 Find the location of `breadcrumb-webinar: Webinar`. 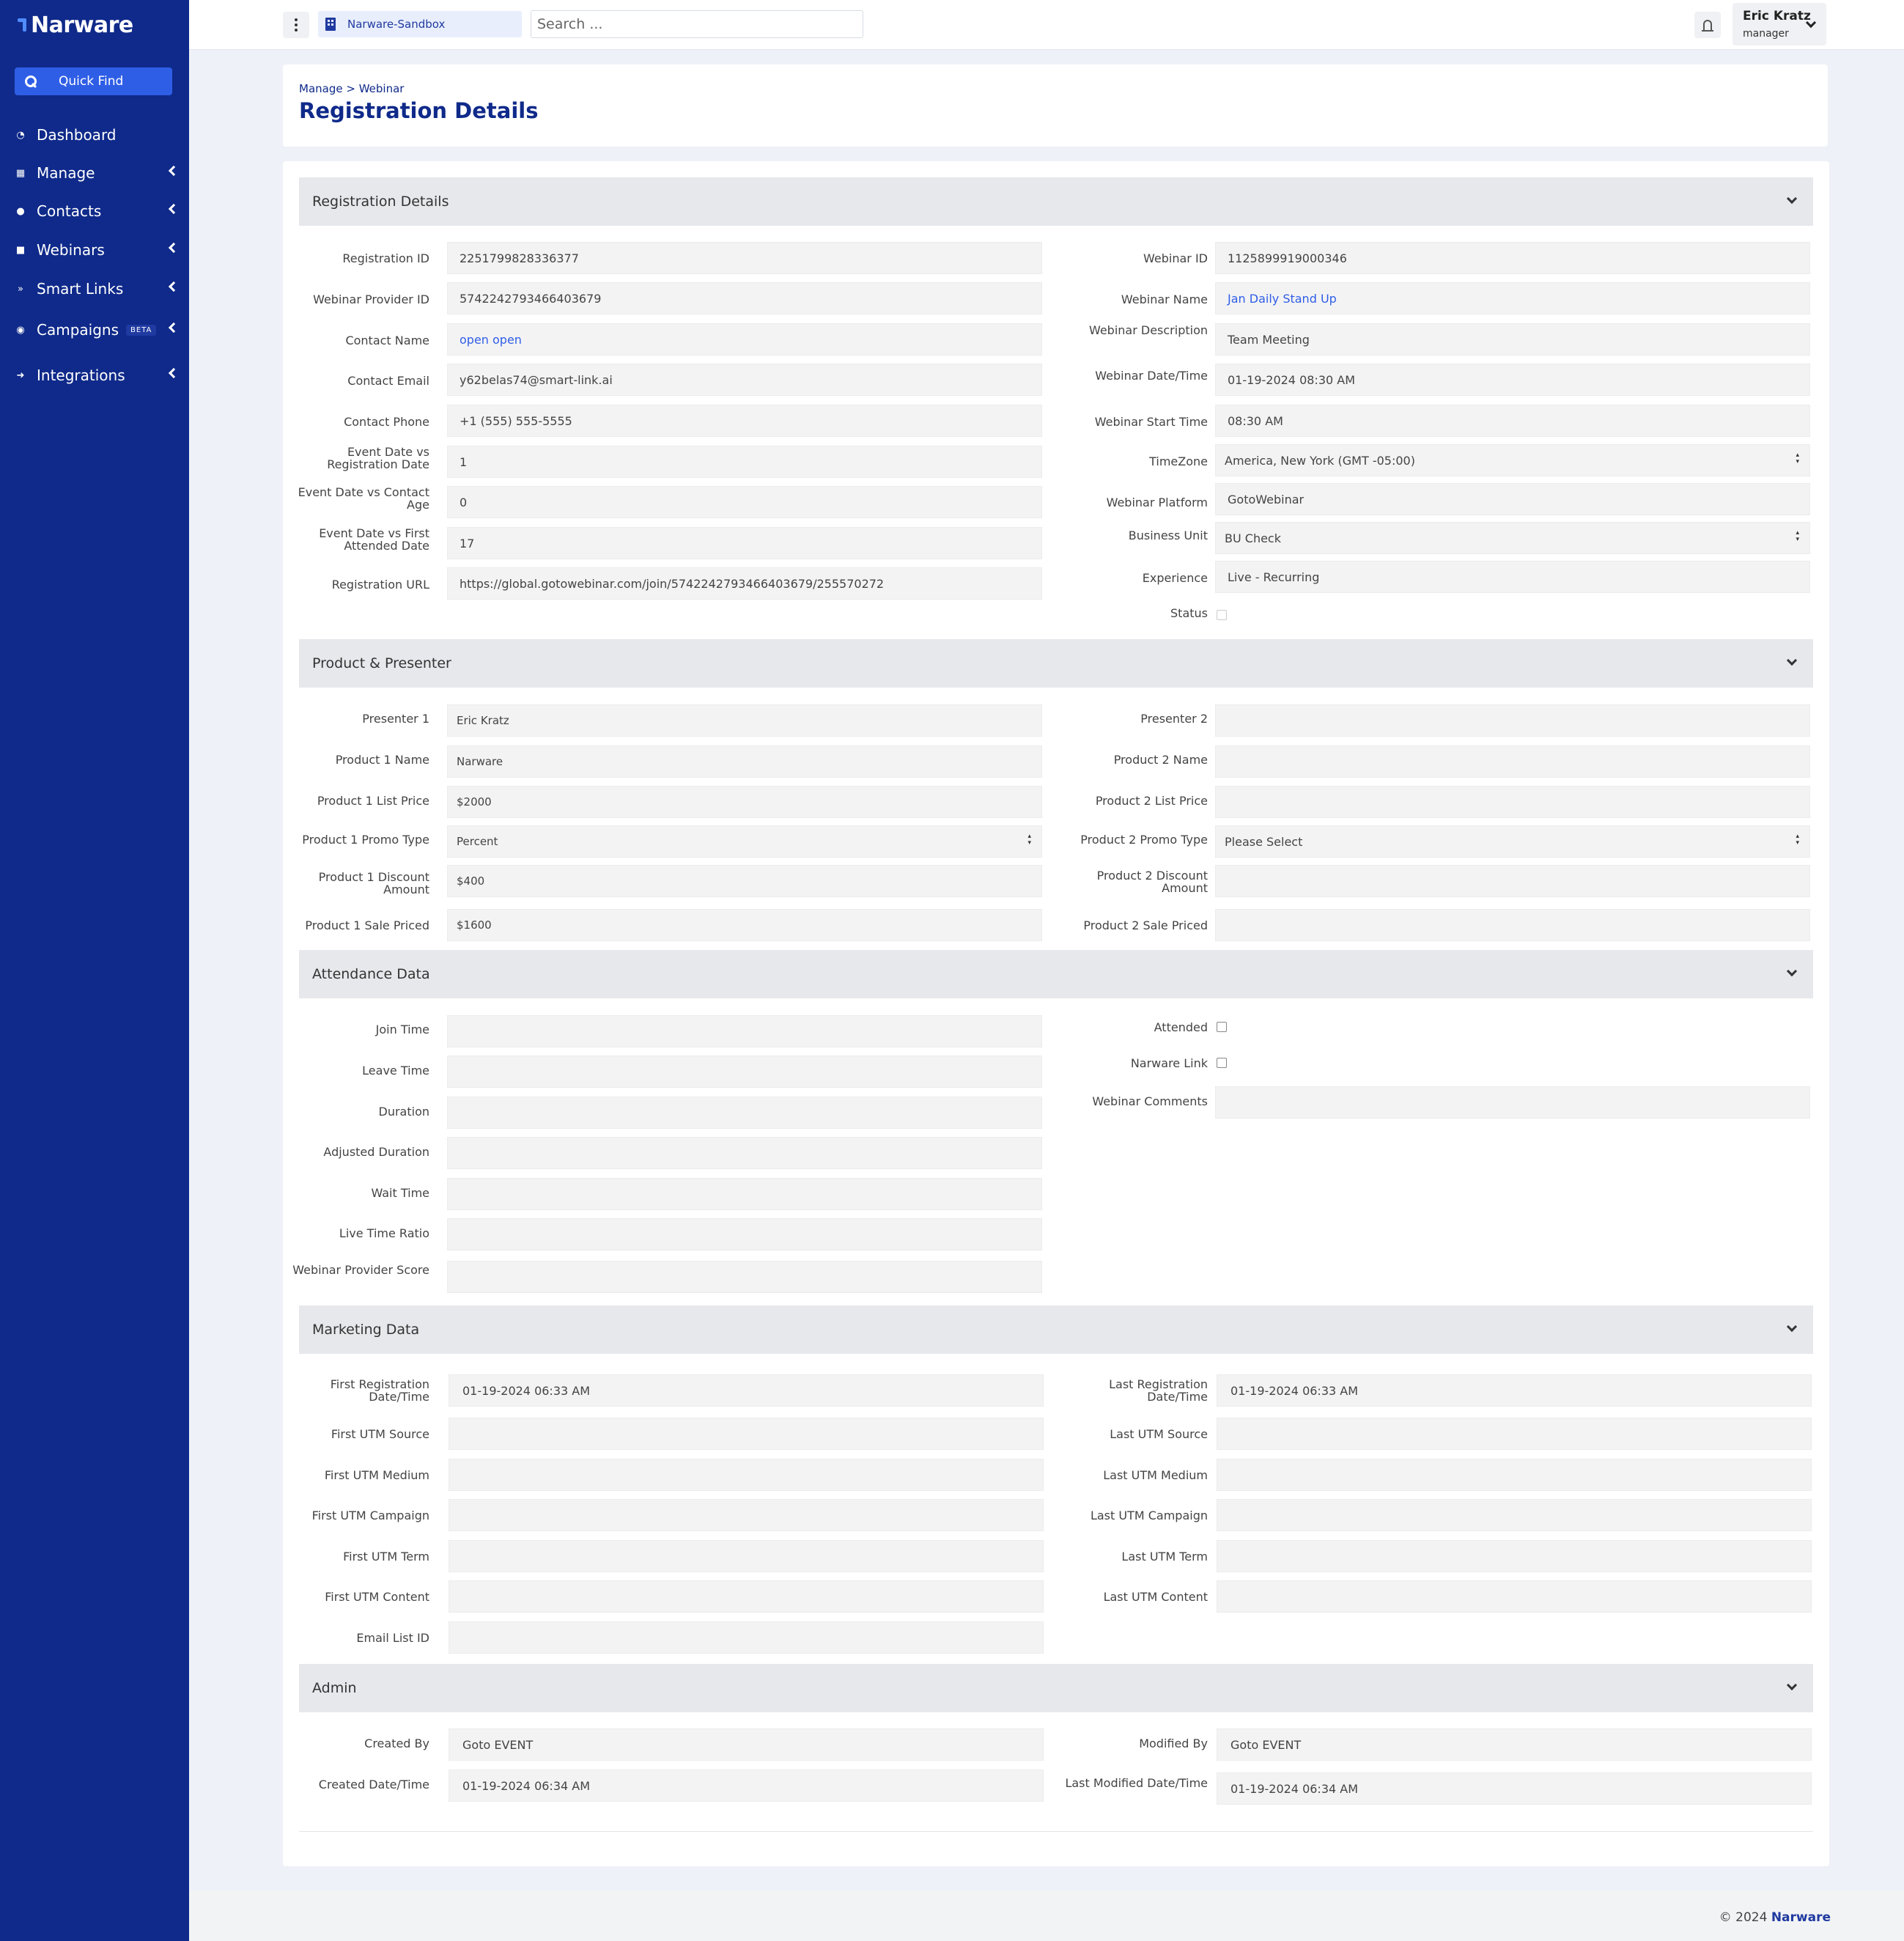

breadcrumb-webinar: Webinar is located at coordinates (382, 88).